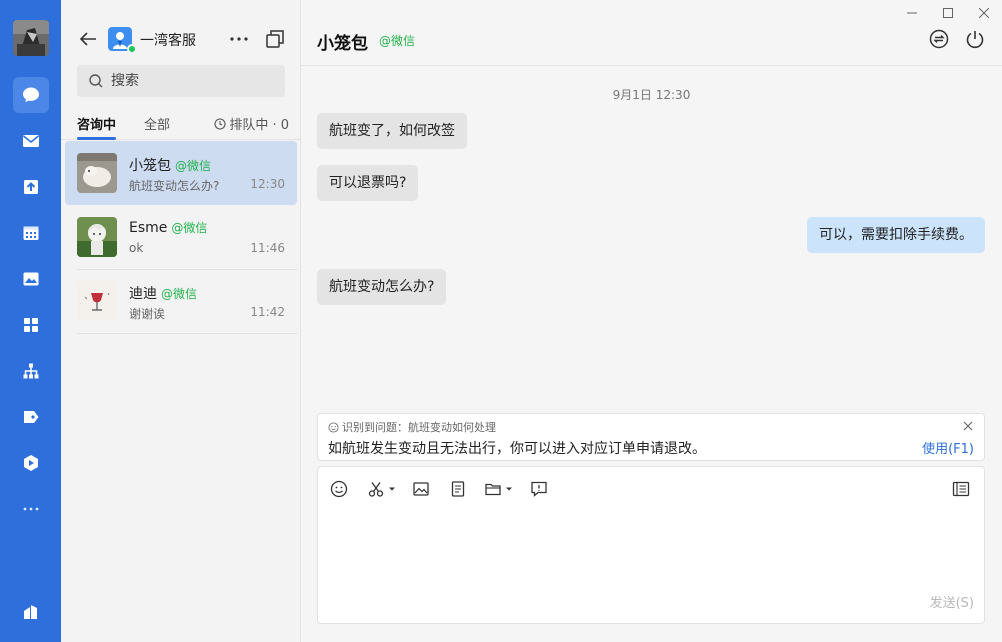  I want to click on chat-icon, so click(31, 95).